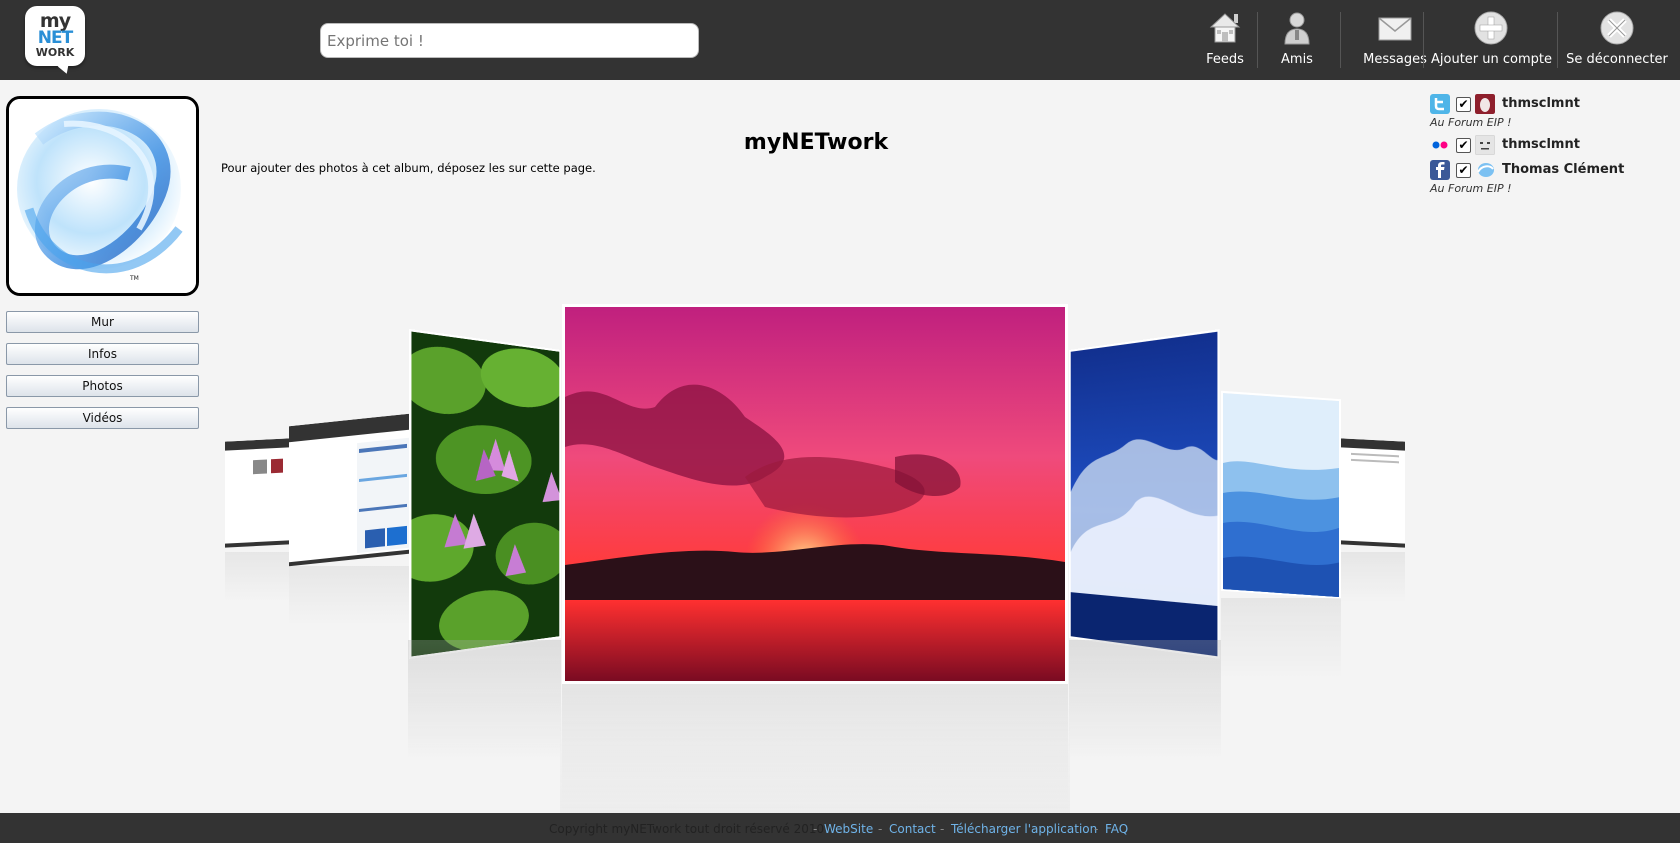 The width and height of the screenshot is (1680, 843). What do you see at coordinates (1395, 29) in the screenshot?
I see `envelope-icon` at bounding box center [1395, 29].